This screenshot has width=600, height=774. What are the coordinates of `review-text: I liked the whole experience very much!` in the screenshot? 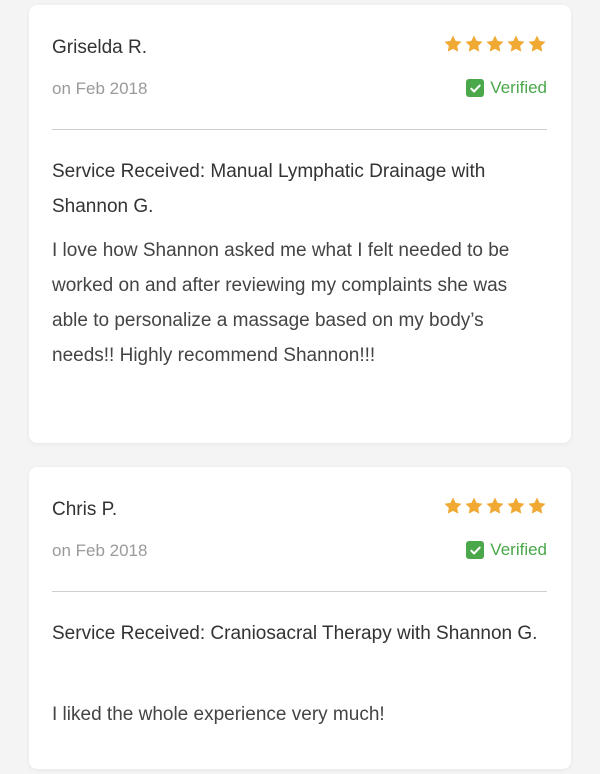 It's located at (218, 714).